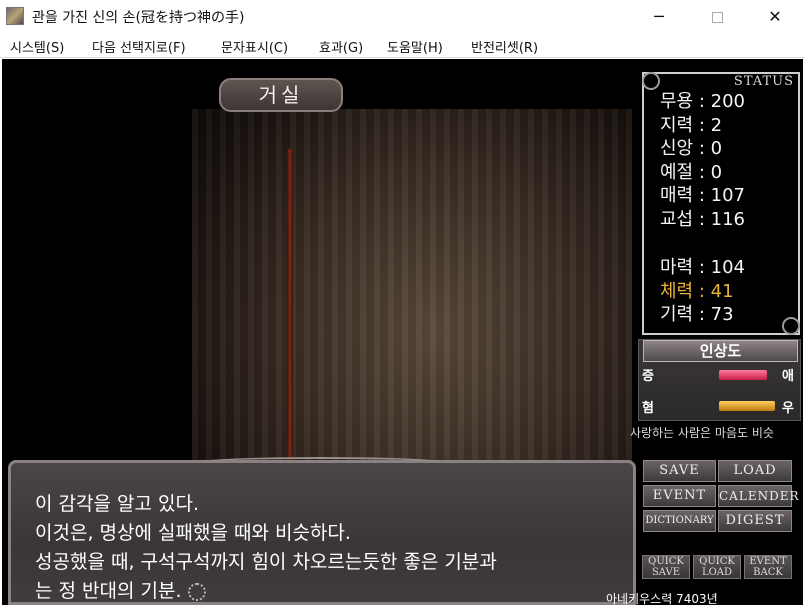 The width and height of the screenshot is (805, 605). I want to click on save-button: SAVE, so click(679, 471).